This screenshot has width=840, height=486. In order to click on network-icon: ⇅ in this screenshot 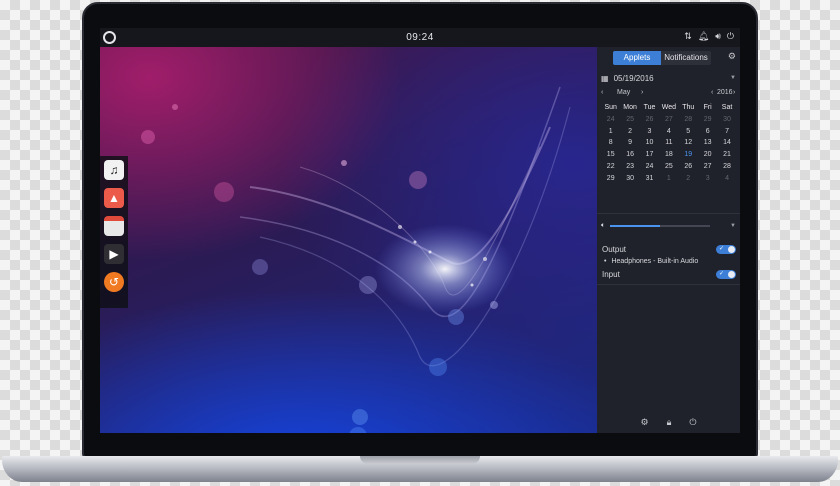, I will do `click(688, 36)`.